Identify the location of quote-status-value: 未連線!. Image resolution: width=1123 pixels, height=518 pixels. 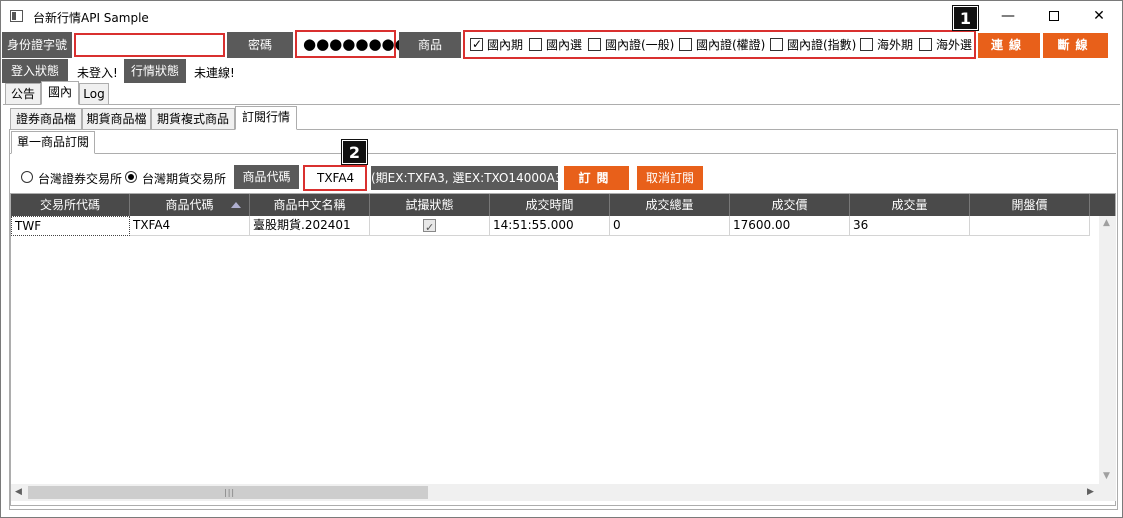
(214, 73).